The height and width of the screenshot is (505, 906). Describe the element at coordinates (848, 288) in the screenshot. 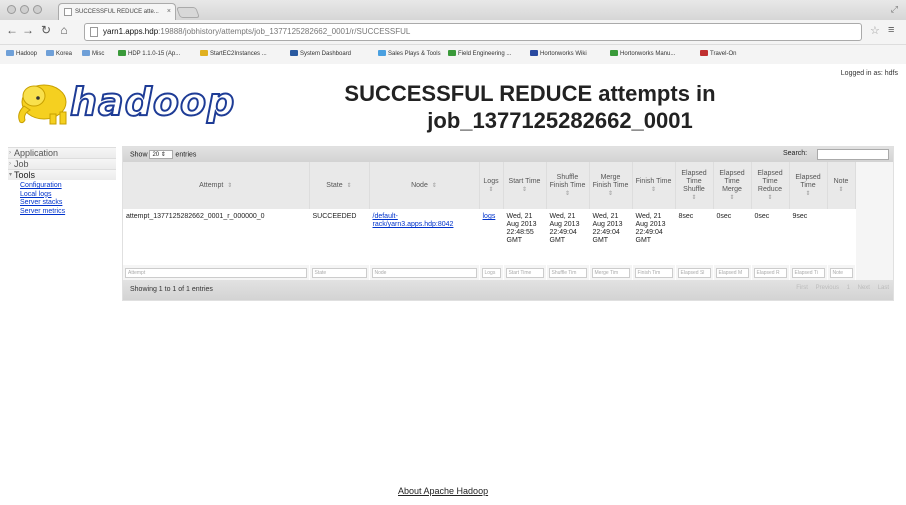

I see `pager-page-1: 1` at that location.